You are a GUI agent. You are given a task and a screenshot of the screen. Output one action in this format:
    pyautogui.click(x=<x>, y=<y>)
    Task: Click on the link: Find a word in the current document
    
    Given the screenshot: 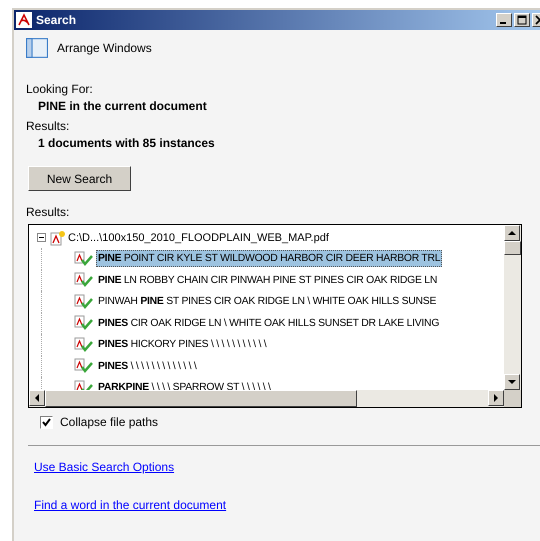 What is the action you would take?
    pyautogui.click(x=130, y=505)
    